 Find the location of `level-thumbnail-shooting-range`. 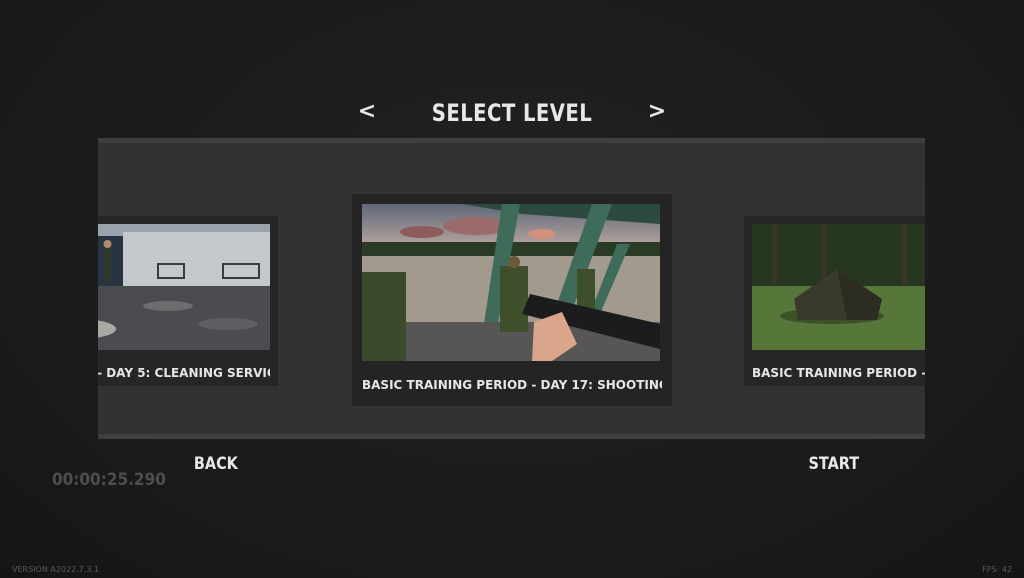

level-thumbnail-shooting-range is located at coordinates (511, 282).